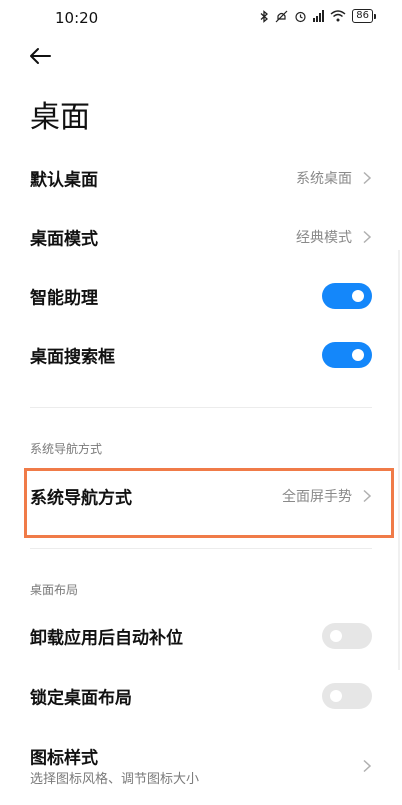 Image resolution: width=402 pixels, height=805 pixels. What do you see at coordinates (201, 296) in the screenshot?
I see `smart-assistant-row: 智能助理` at bounding box center [201, 296].